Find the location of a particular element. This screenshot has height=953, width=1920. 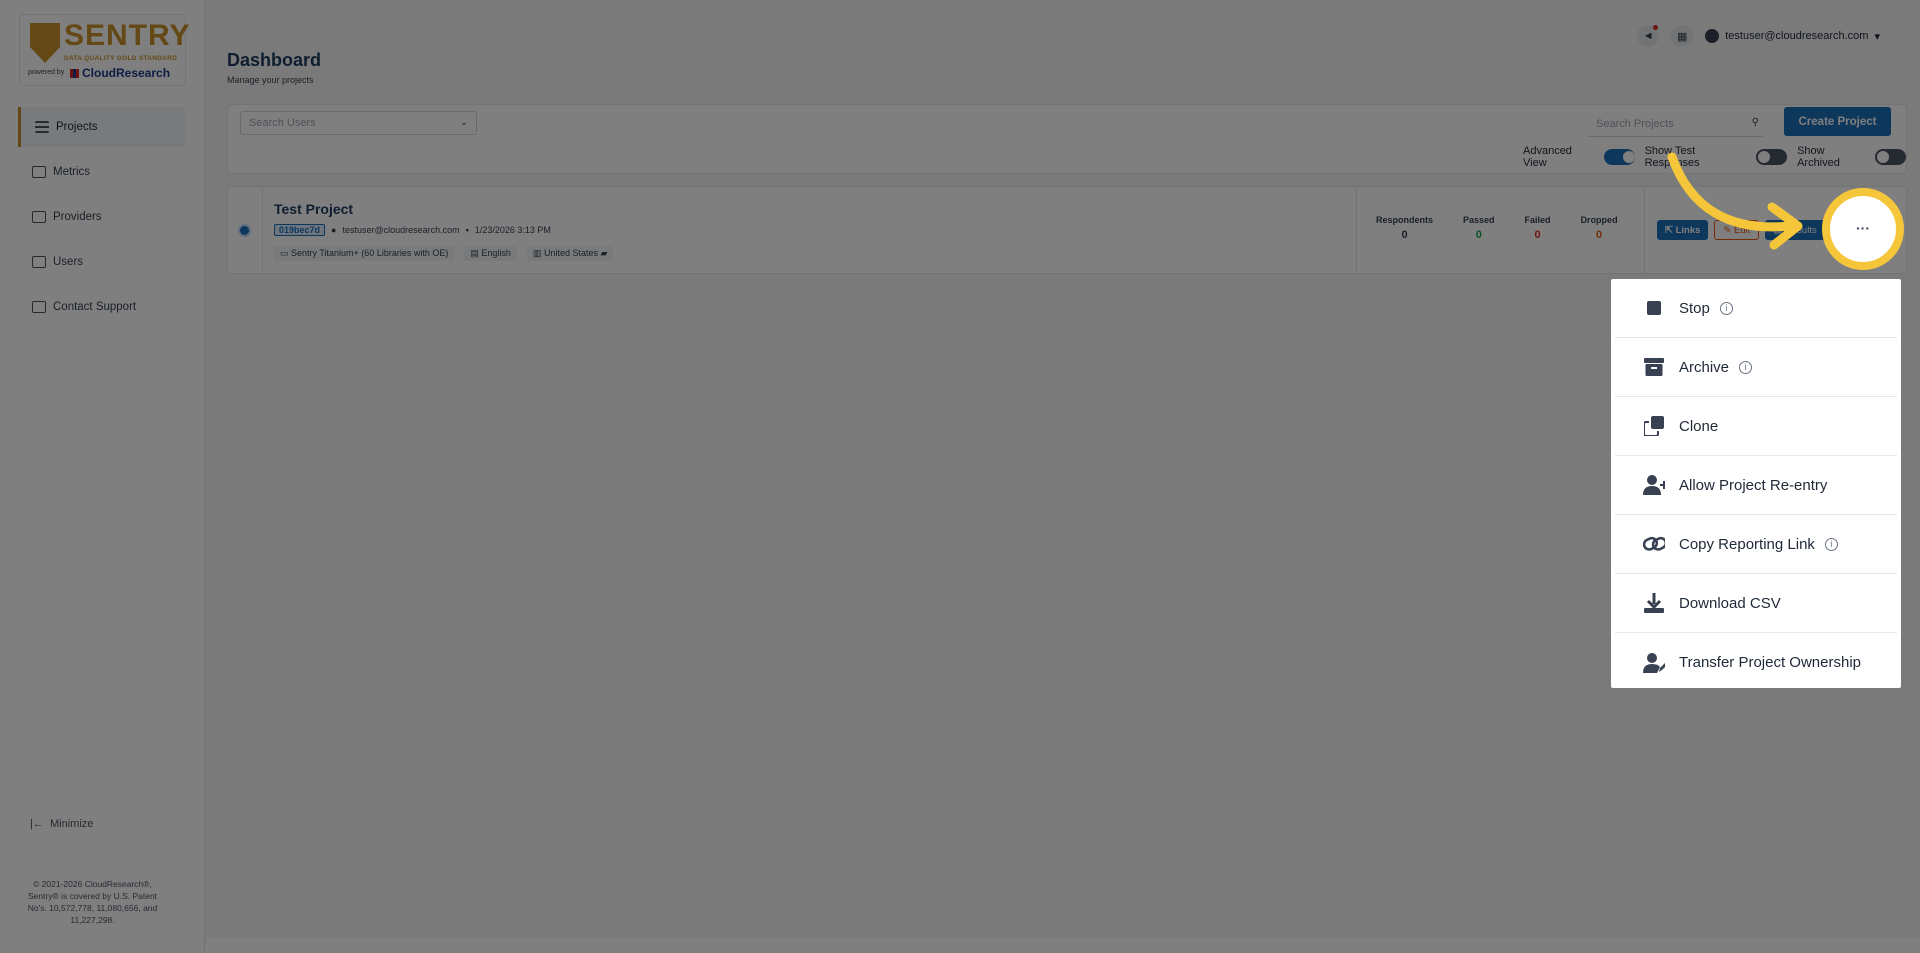

clone-icon is located at coordinates (1654, 426).